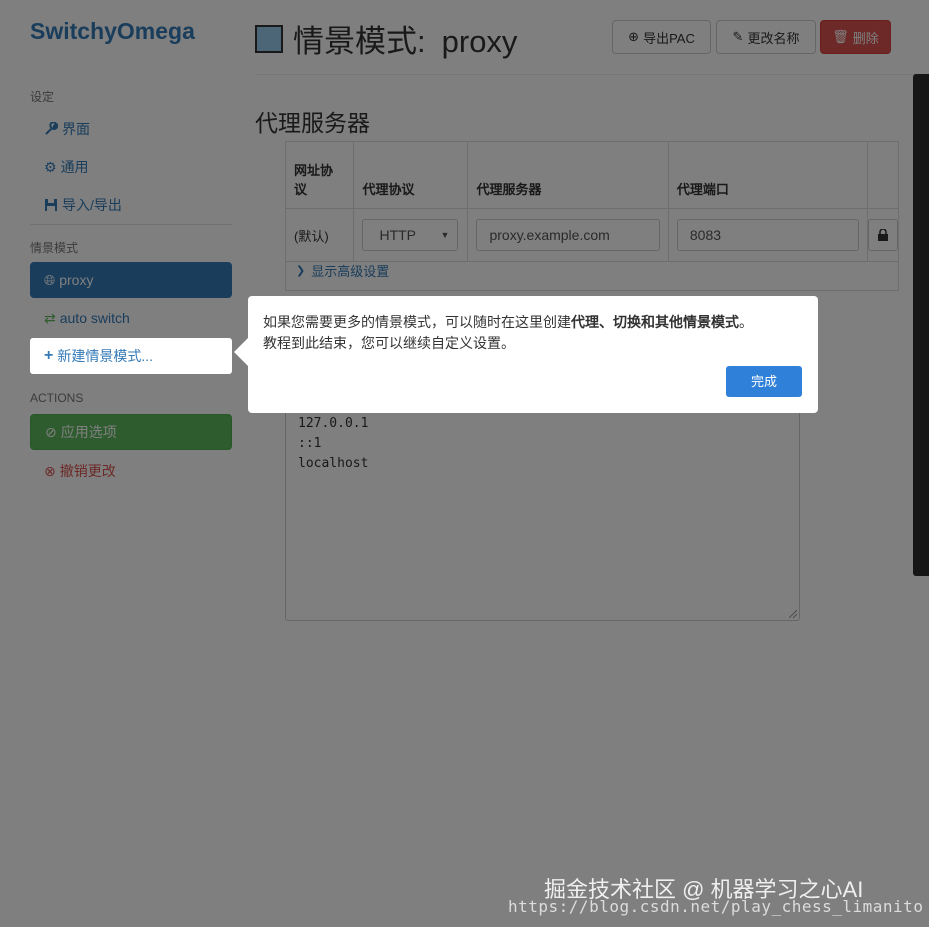  Describe the element at coordinates (389, 343) in the screenshot. I see `tutorial-text-line2: 教程到此结束，您可以继续自定义设置。` at that location.